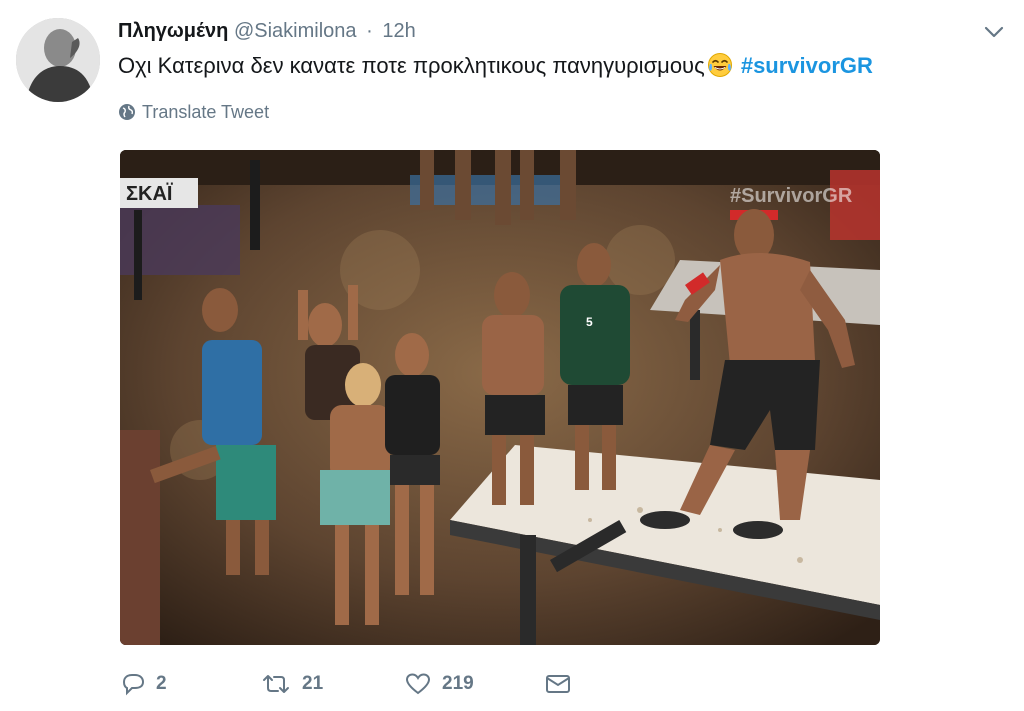  Describe the element at coordinates (206, 112) in the screenshot. I see `translate-label: Translate Tweet` at that location.